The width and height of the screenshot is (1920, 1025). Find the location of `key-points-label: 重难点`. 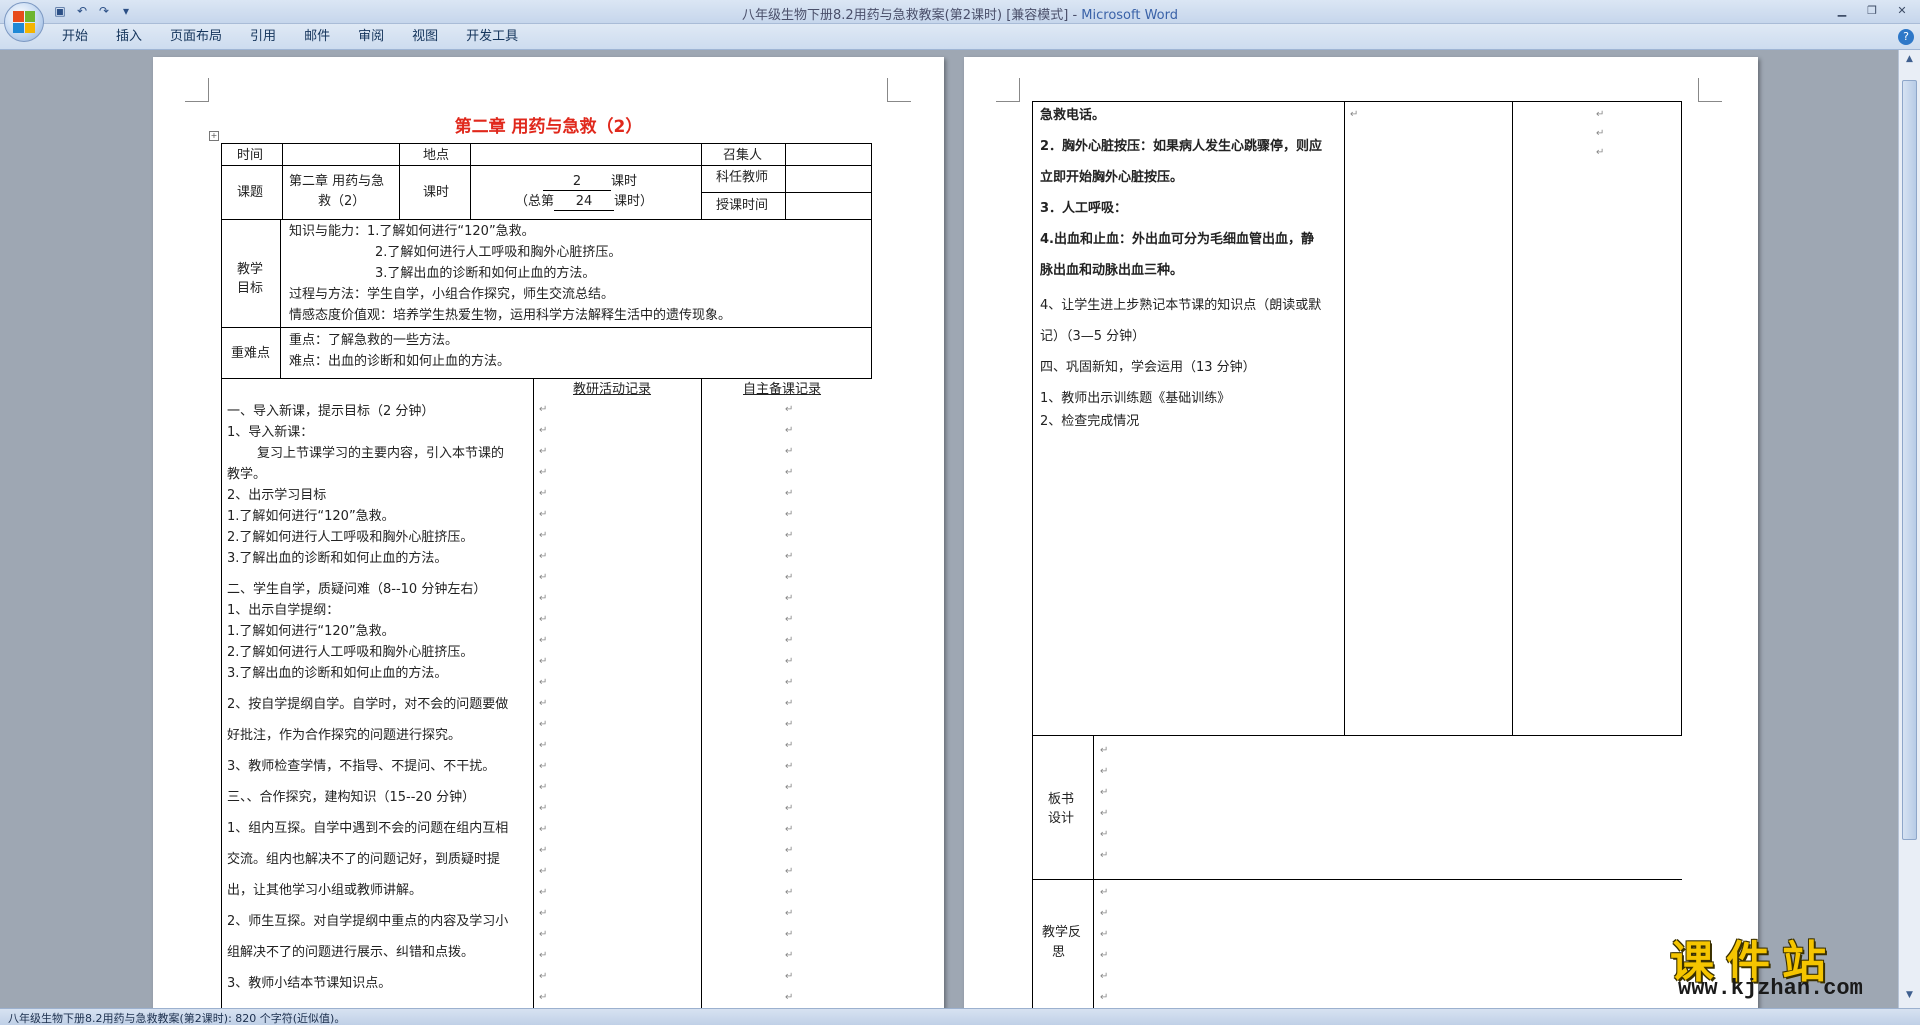

key-points-label: 重难点 is located at coordinates (251, 353).